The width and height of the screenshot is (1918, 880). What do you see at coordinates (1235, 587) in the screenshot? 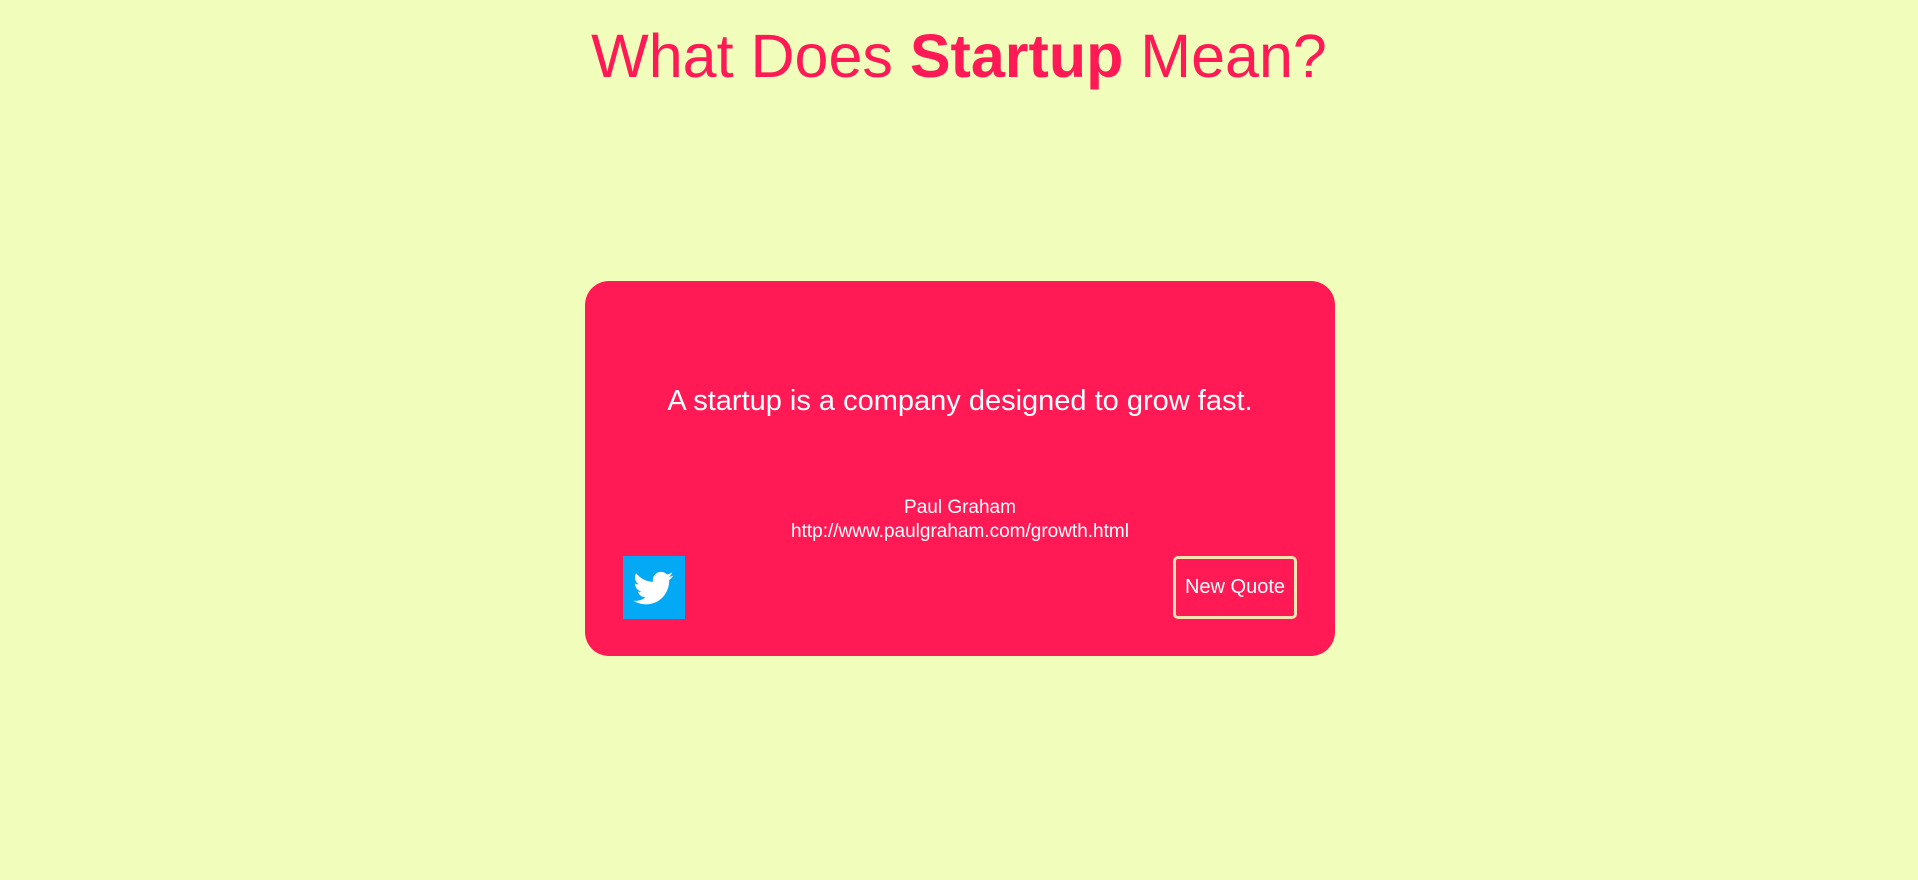
I see `new-quote-button: New Quote` at bounding box center [1235, 587].